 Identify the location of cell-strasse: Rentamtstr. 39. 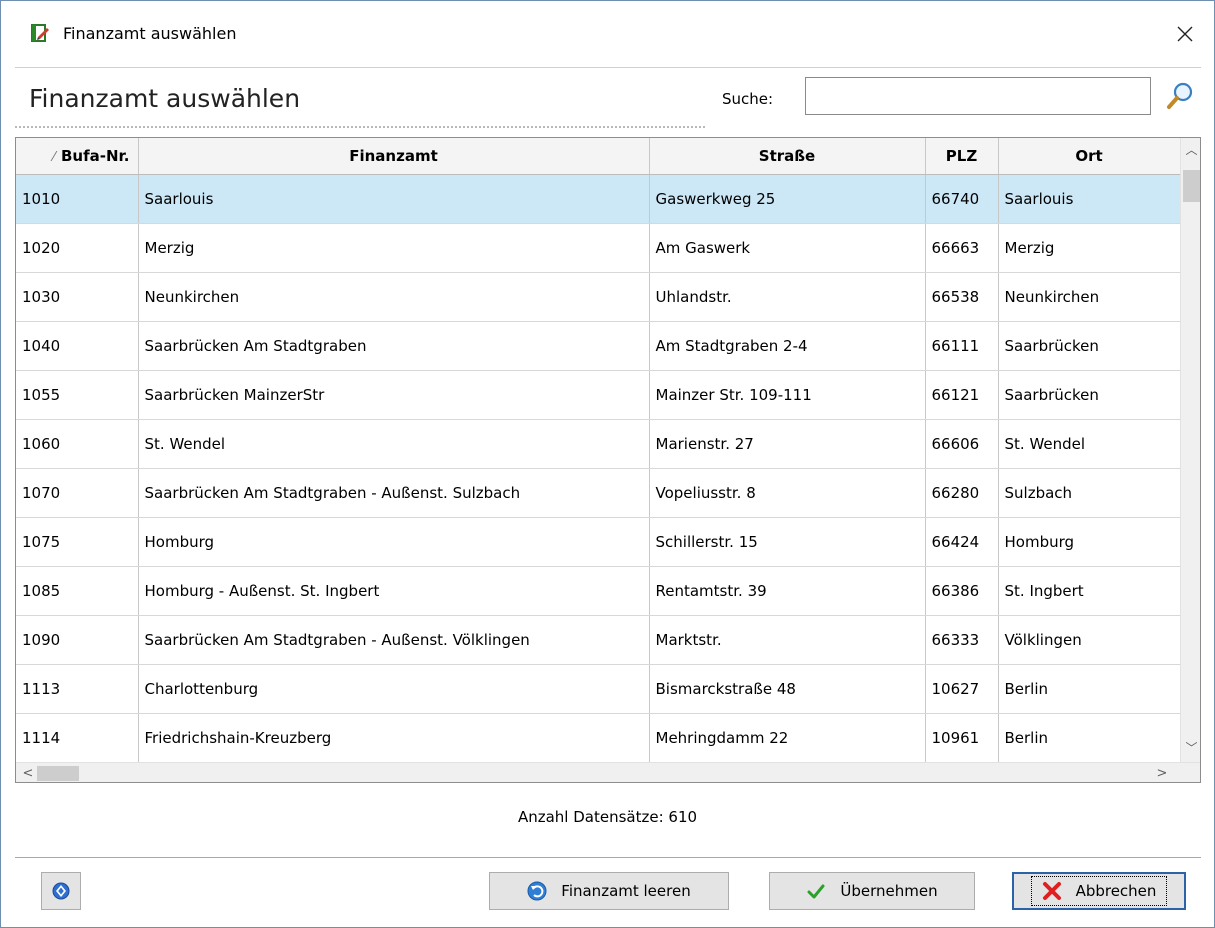
(787, 591).